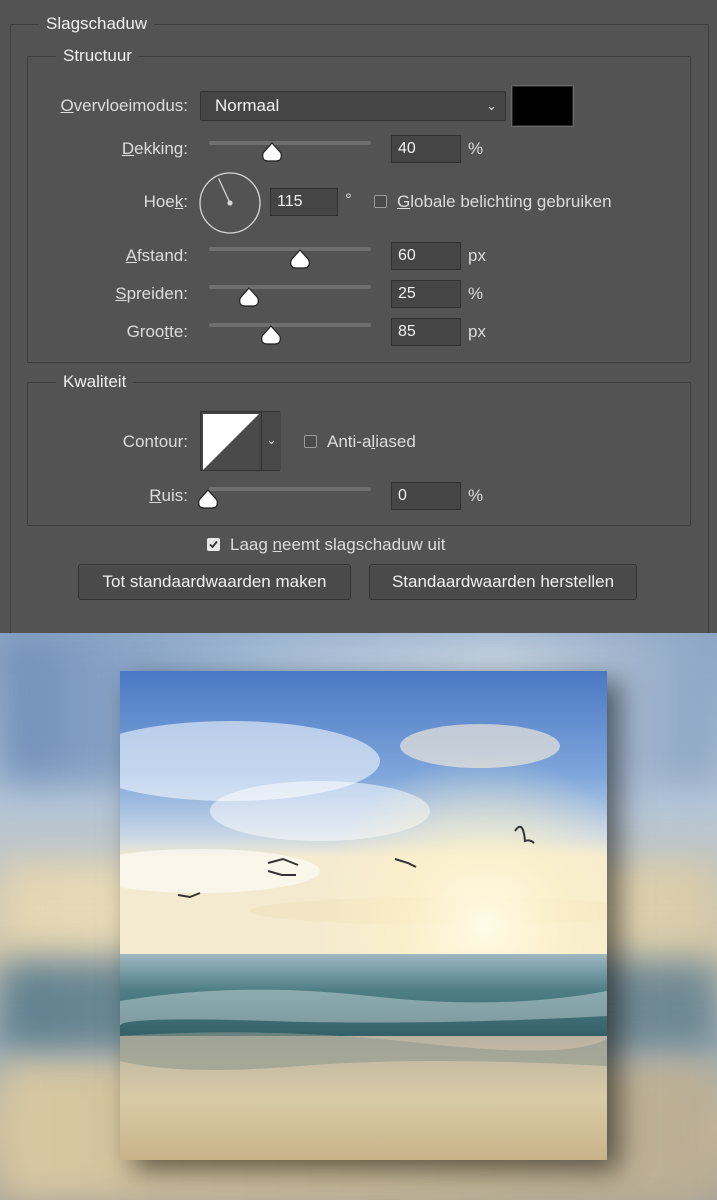 The height and width of the screenshot is (1200, 717). I want to click on quality-group: Kwaliteit, so click(359, 448).